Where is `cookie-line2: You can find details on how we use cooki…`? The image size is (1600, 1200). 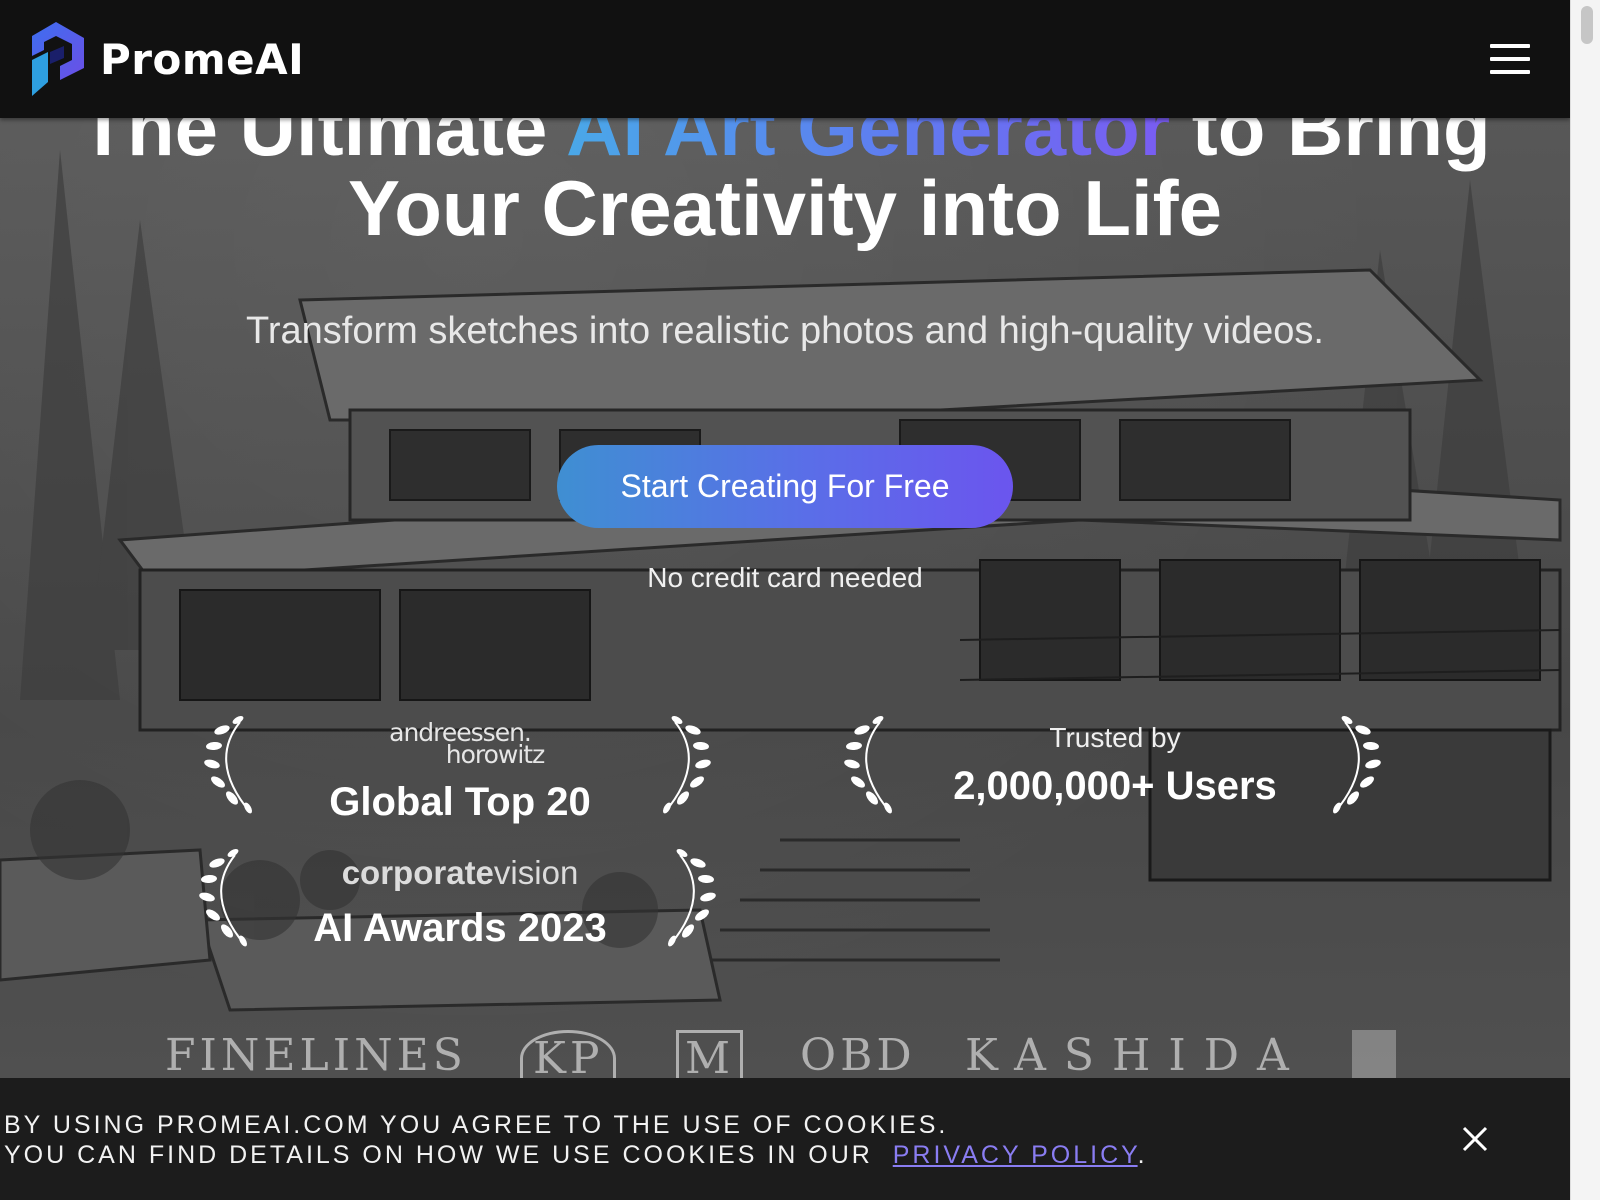 cookie-line2: You can find details on how we use cooki… is located at coordinates (576, 1155).